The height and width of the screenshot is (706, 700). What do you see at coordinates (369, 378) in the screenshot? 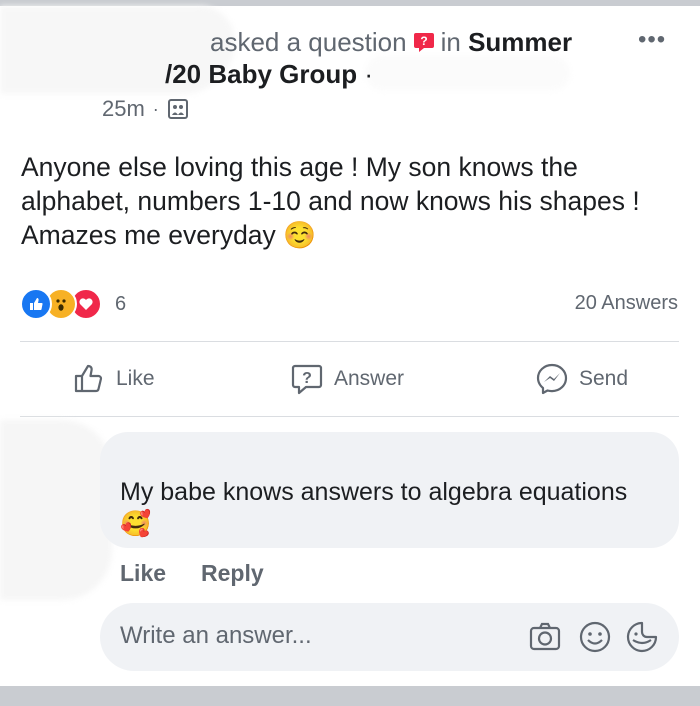
I see `answer-label: Answer` at bounding box center [369, 378].